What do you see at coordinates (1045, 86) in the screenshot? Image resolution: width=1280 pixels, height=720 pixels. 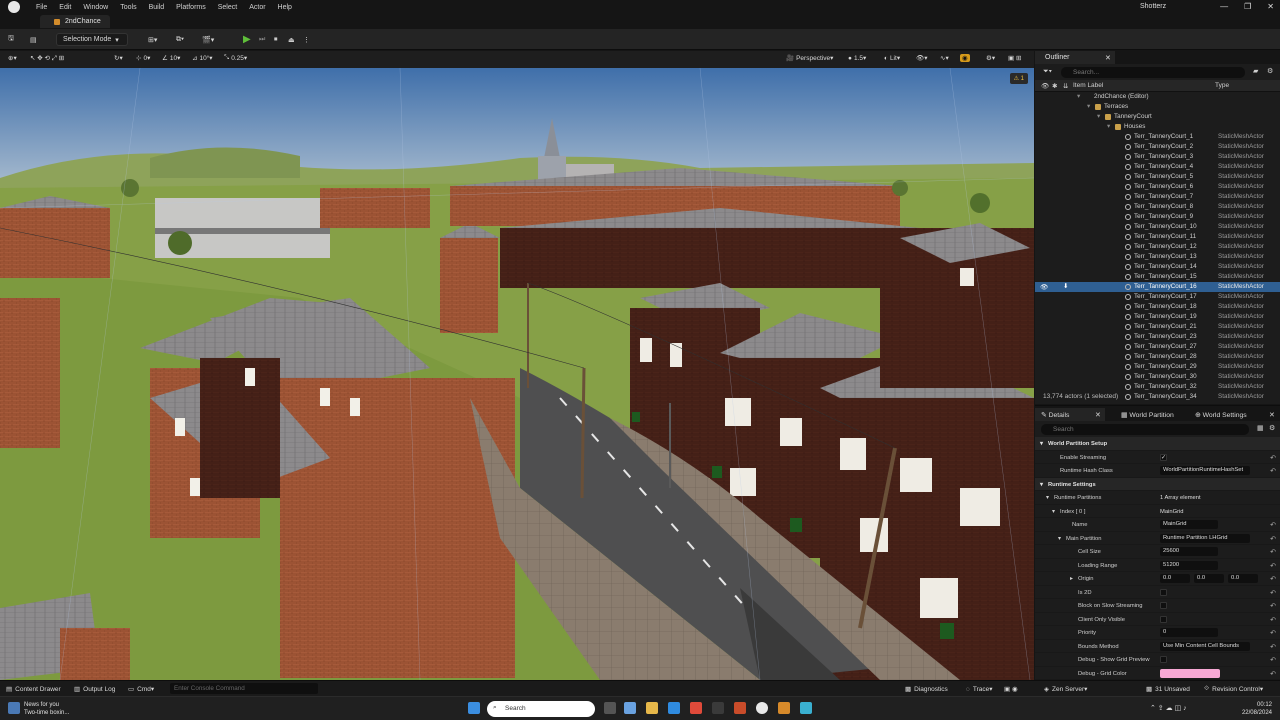 I see `visibility-column-icon: 👁` at bounding box center [1045, 86].